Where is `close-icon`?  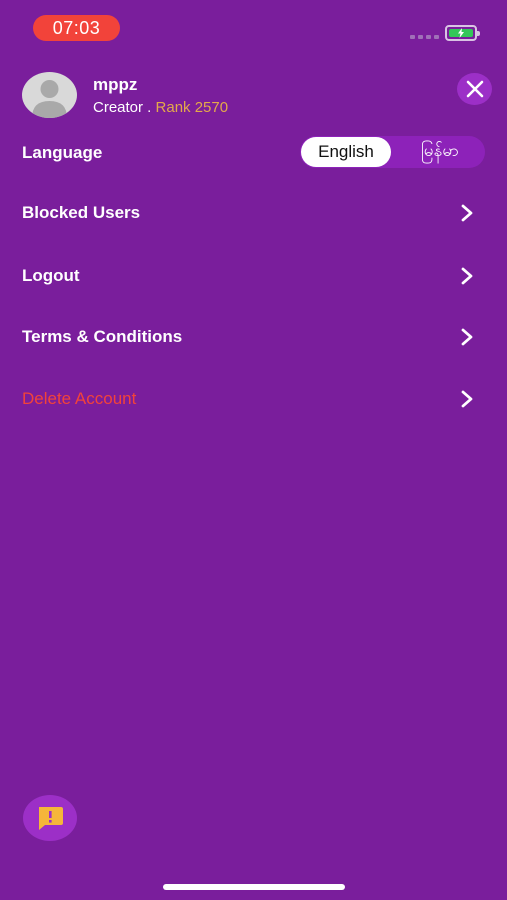 close-icon is located at coordinates (474, 89).